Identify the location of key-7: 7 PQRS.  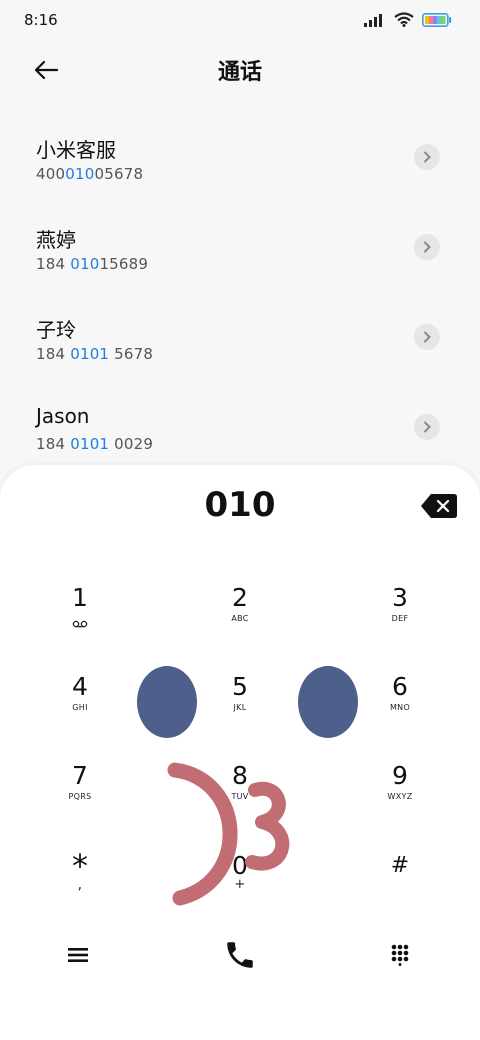
(80, 796).